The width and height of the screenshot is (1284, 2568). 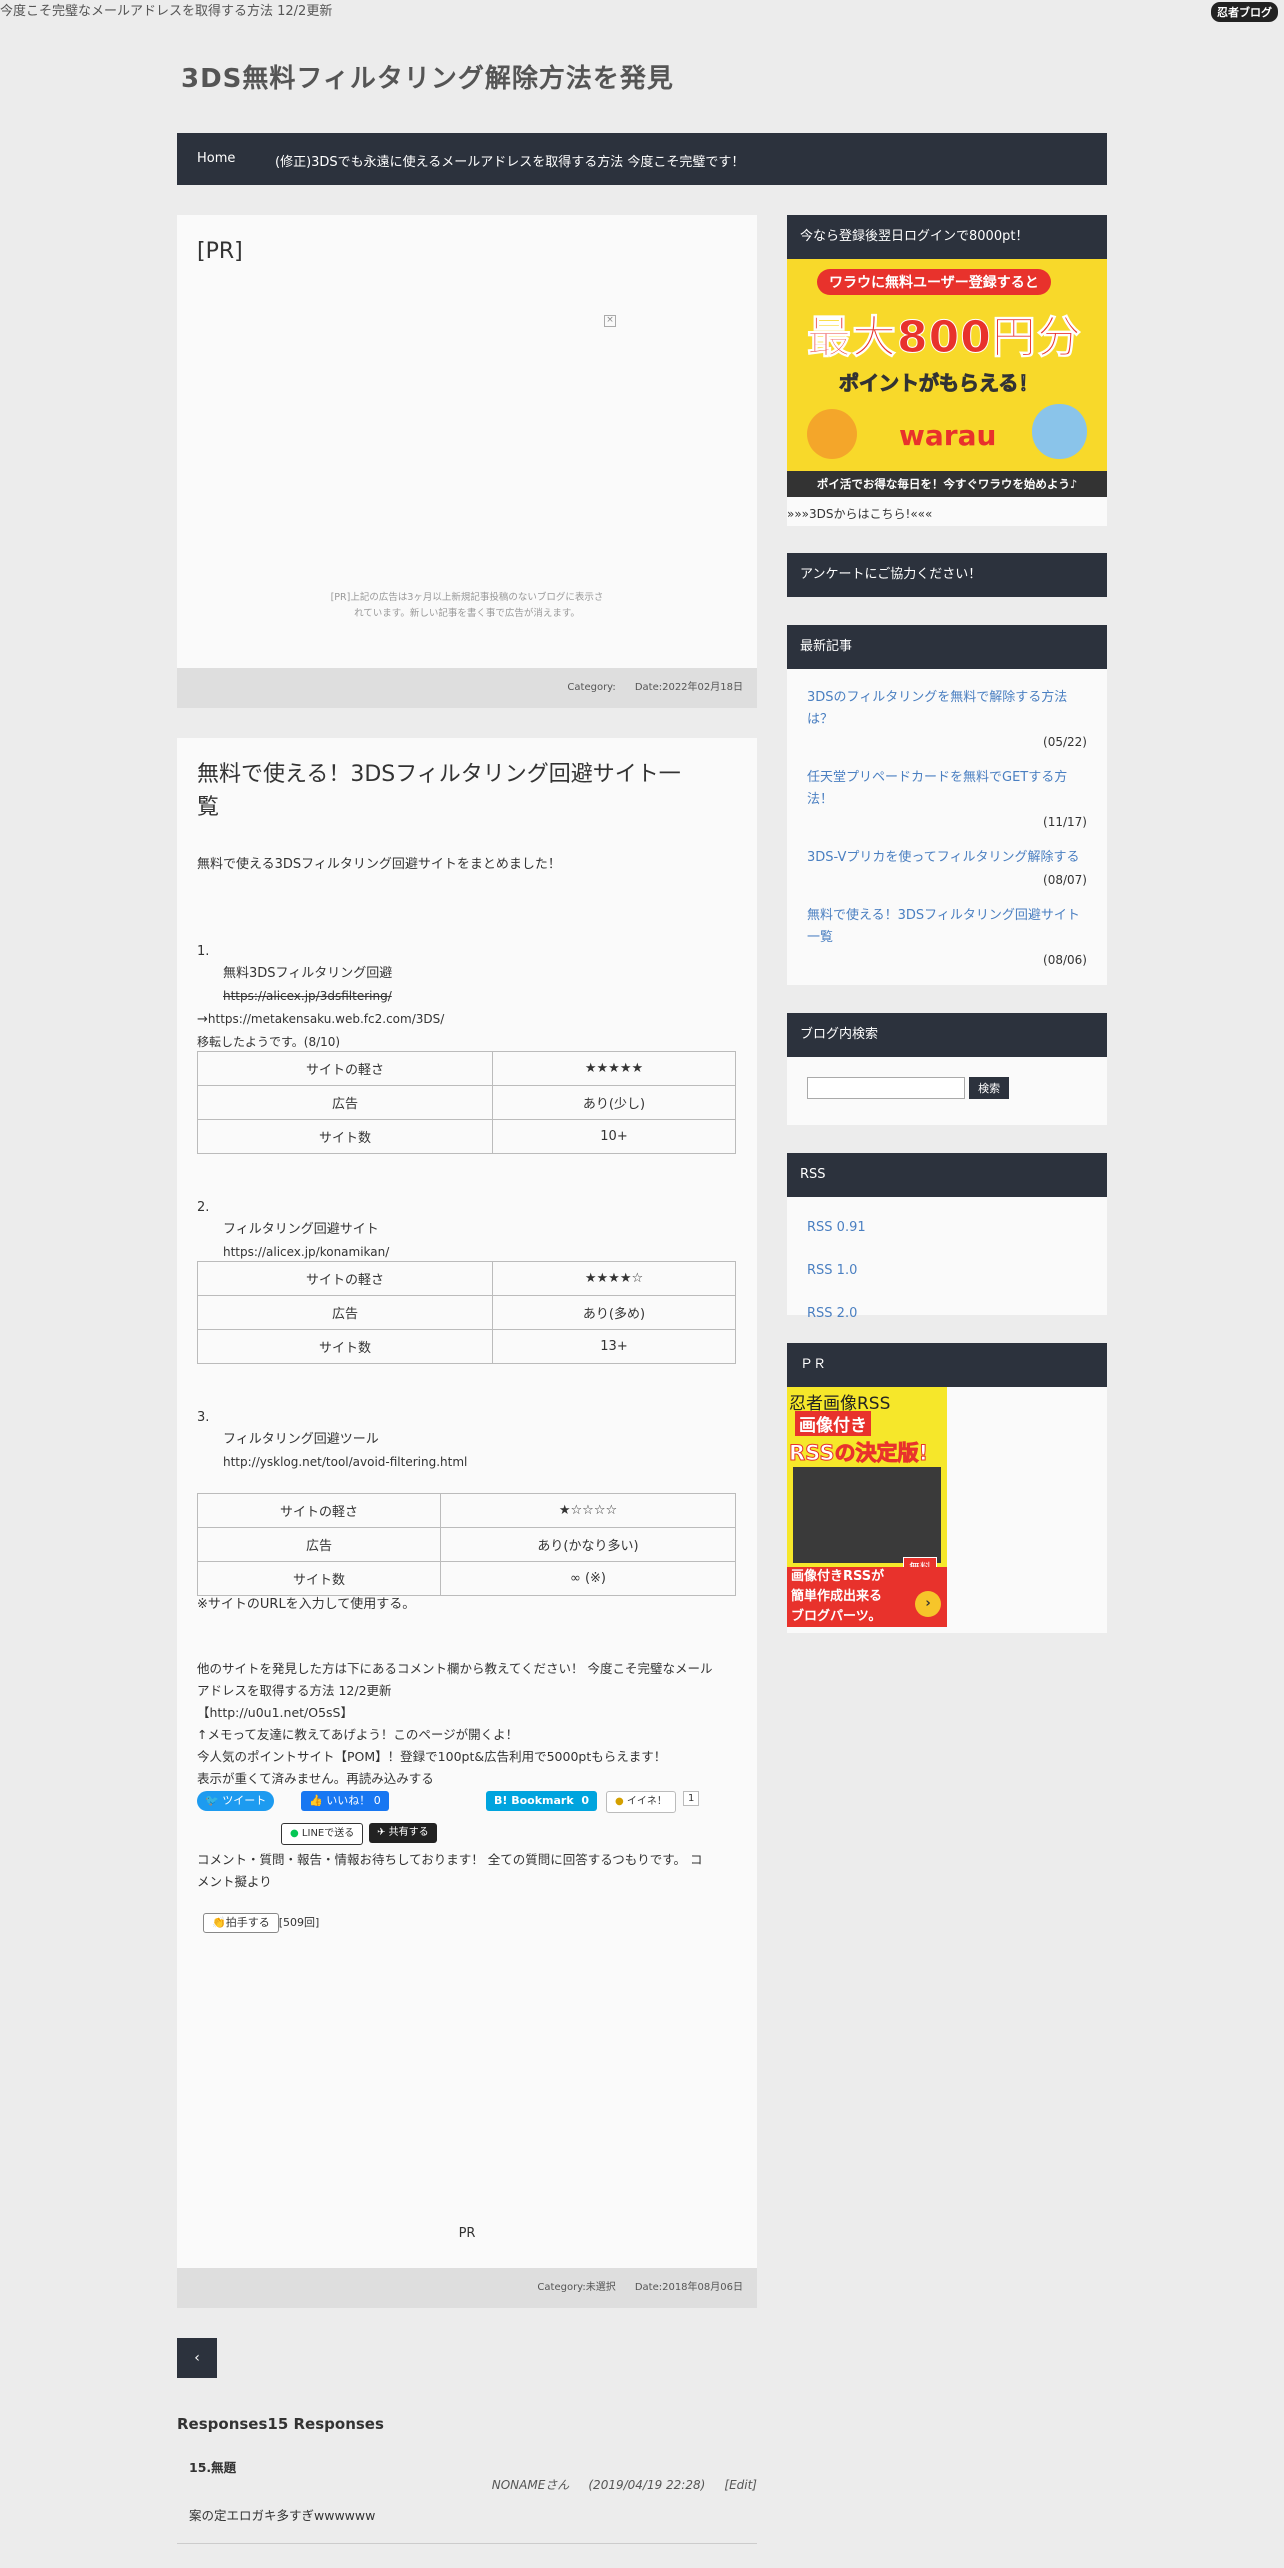 What do you see at coordinates (1065, 880) in the screenshot?
I see `recent-post-date: (08/07)` at bounding box center [1065, 880].